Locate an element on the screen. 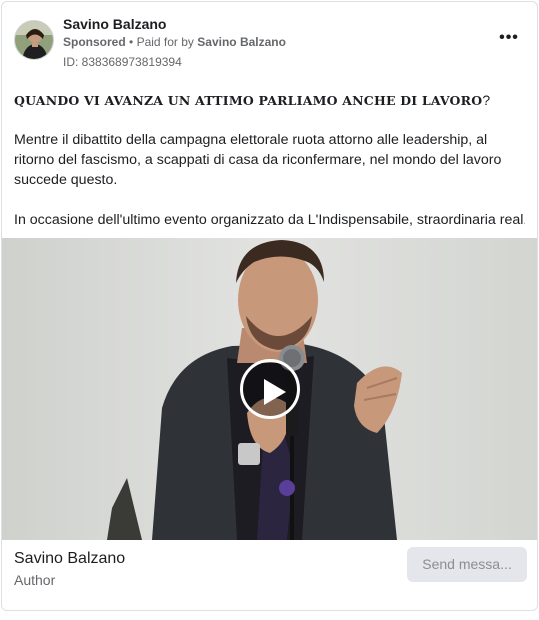 Image resolution: width=539 pixels, height=620 pixels. play-icon is located at coordinates (275, 392).